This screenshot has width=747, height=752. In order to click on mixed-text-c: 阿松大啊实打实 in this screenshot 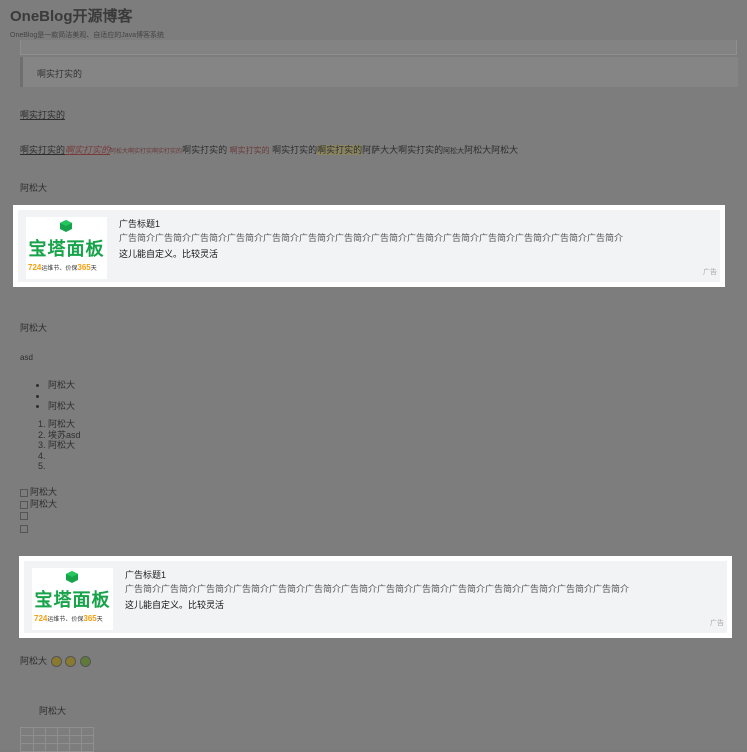, I will do `click(131, 152)`.